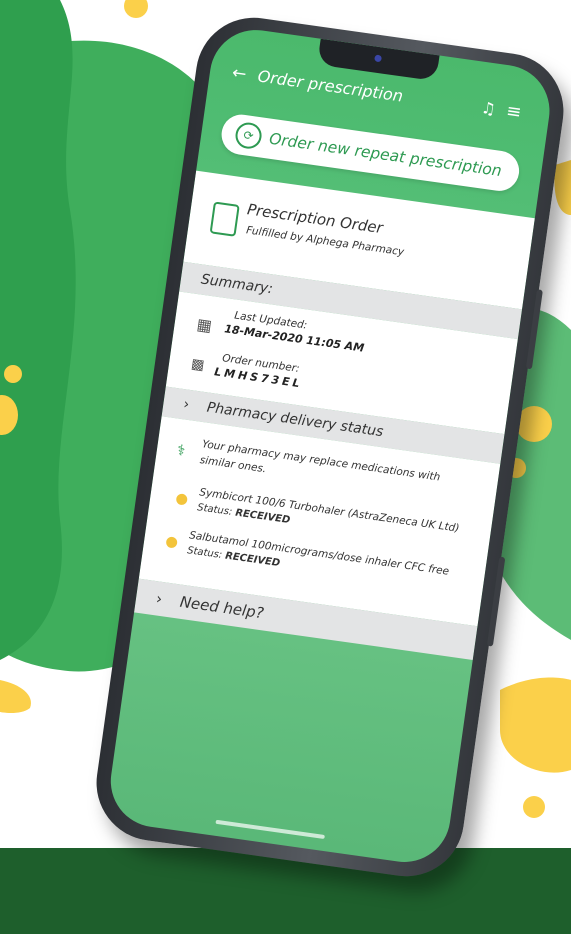 The width and height of the screenshot is (571, 934). I want to click on menu-icon: ≡, so click(514, 111).